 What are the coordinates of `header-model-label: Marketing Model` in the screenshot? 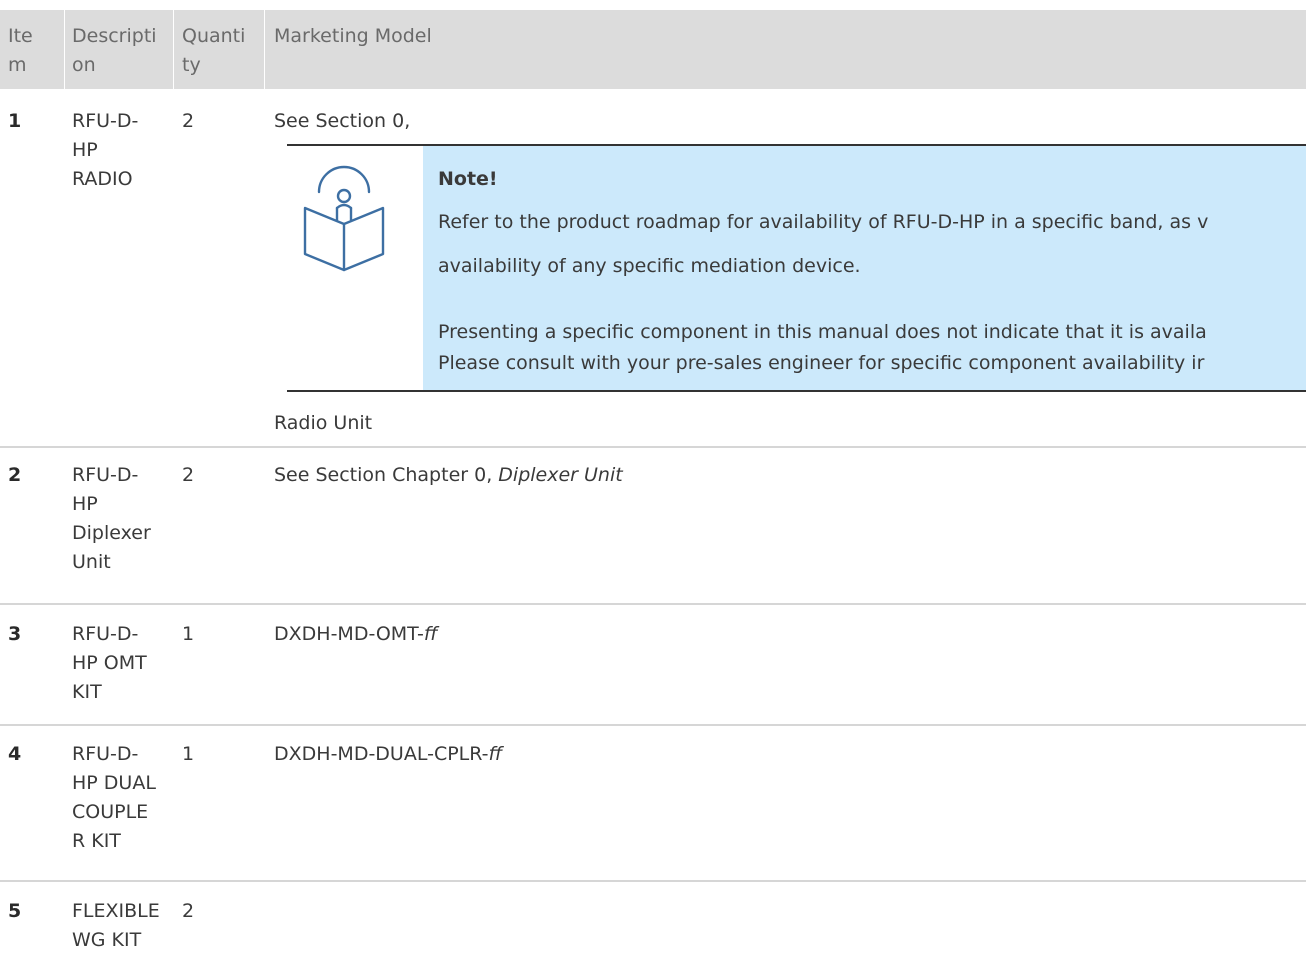 It's located at (353, 36).